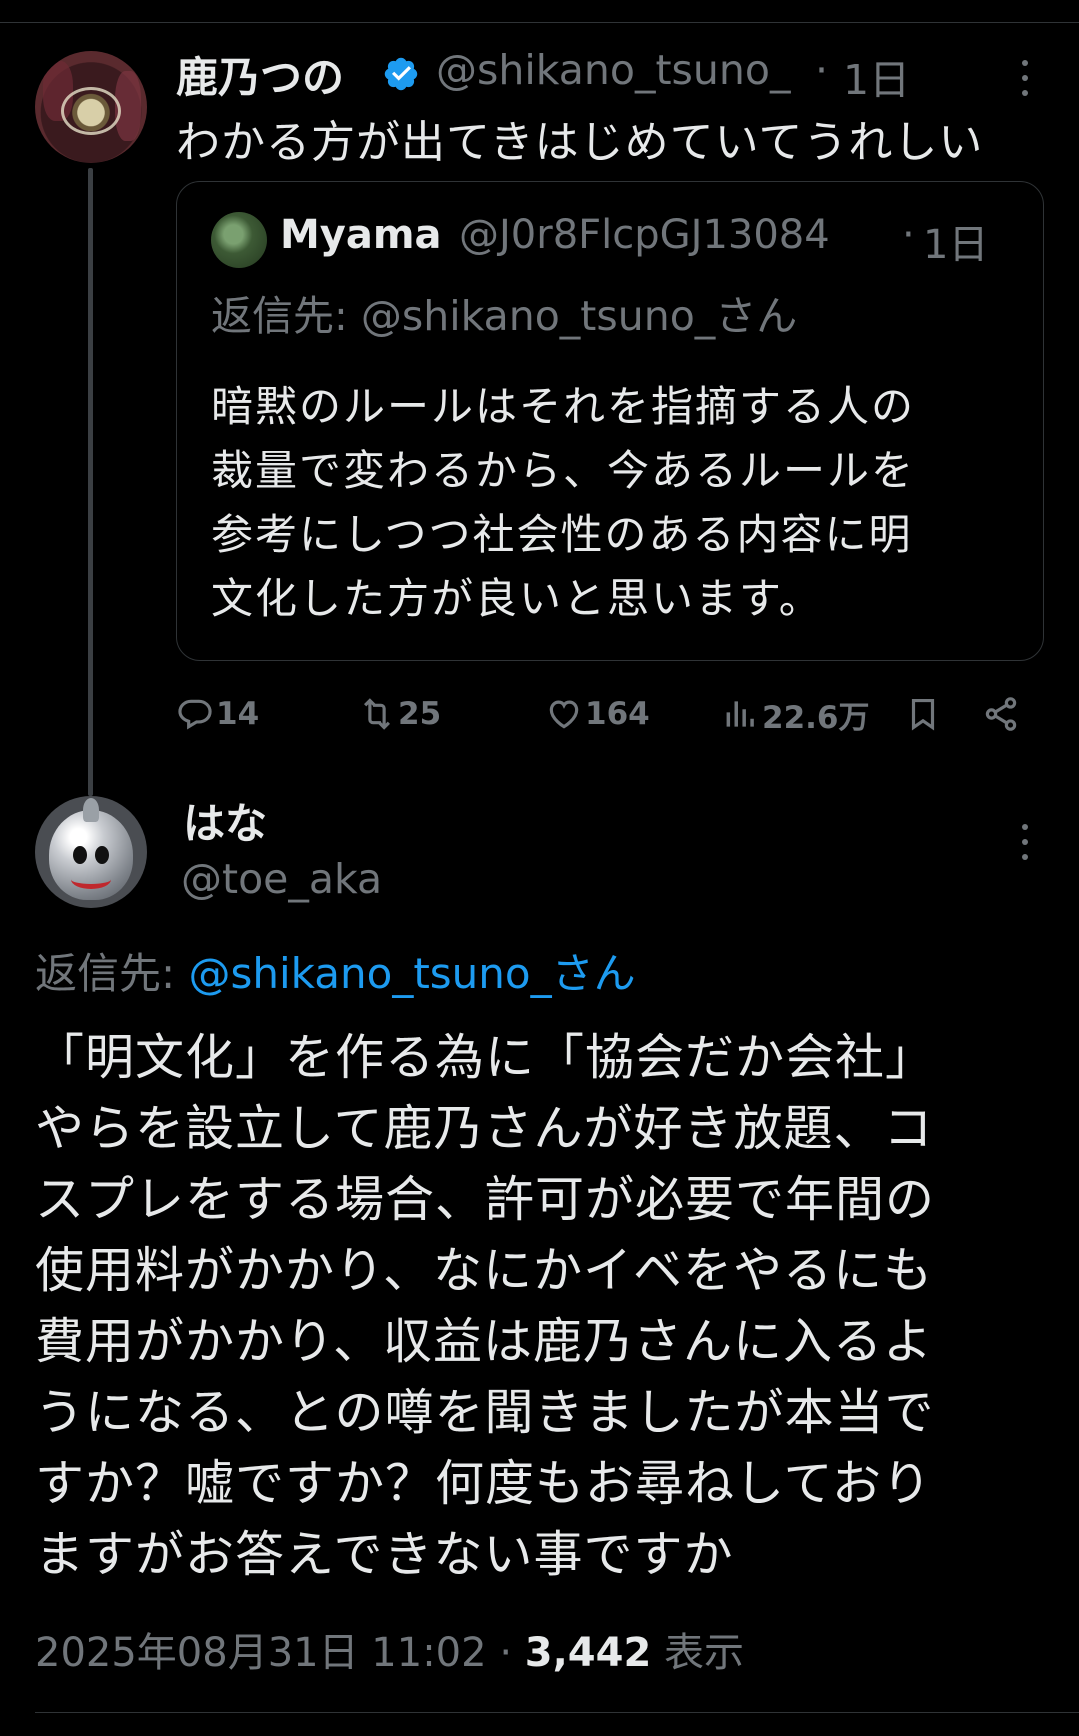 Image resolution: width=1079 pixels, height=1736 pixels. I want to click on reply-body-line: スプレをする場合、許可が必要で年間の, so click(485, 1199).